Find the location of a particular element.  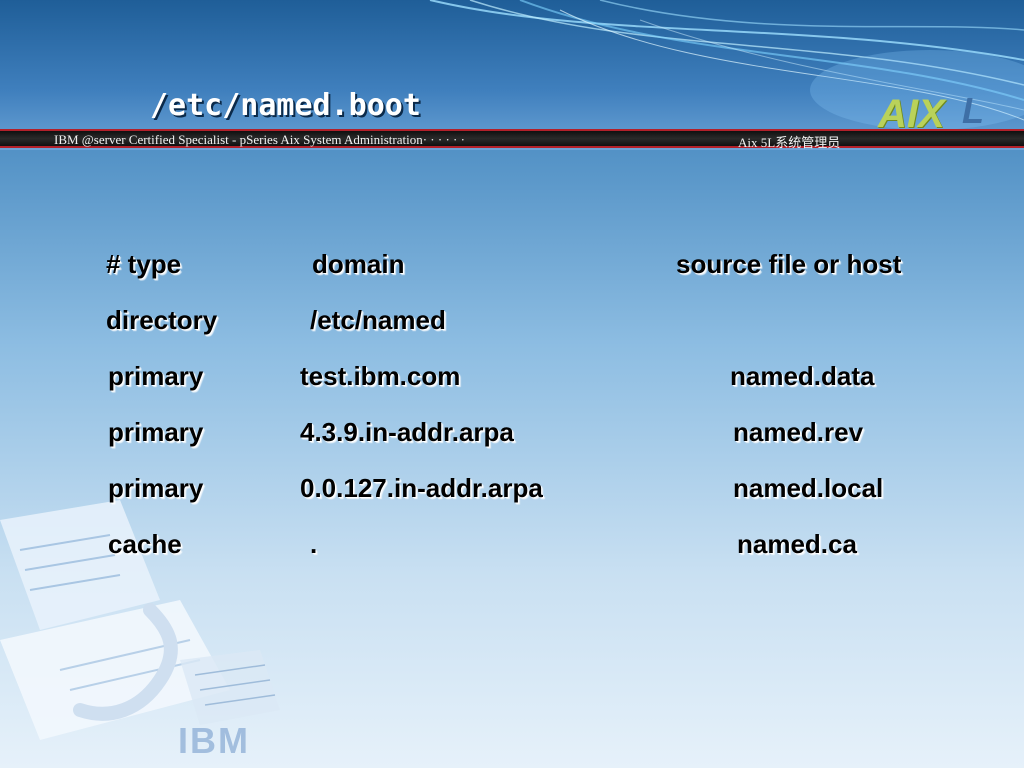

row-domain: . is located at coordinates (314, 544).